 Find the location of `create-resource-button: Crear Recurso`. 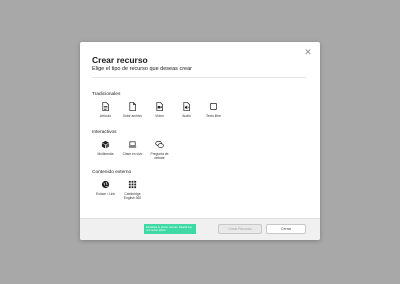

create-resource-button: Crear Recurso is located at coordinates (240, 229).